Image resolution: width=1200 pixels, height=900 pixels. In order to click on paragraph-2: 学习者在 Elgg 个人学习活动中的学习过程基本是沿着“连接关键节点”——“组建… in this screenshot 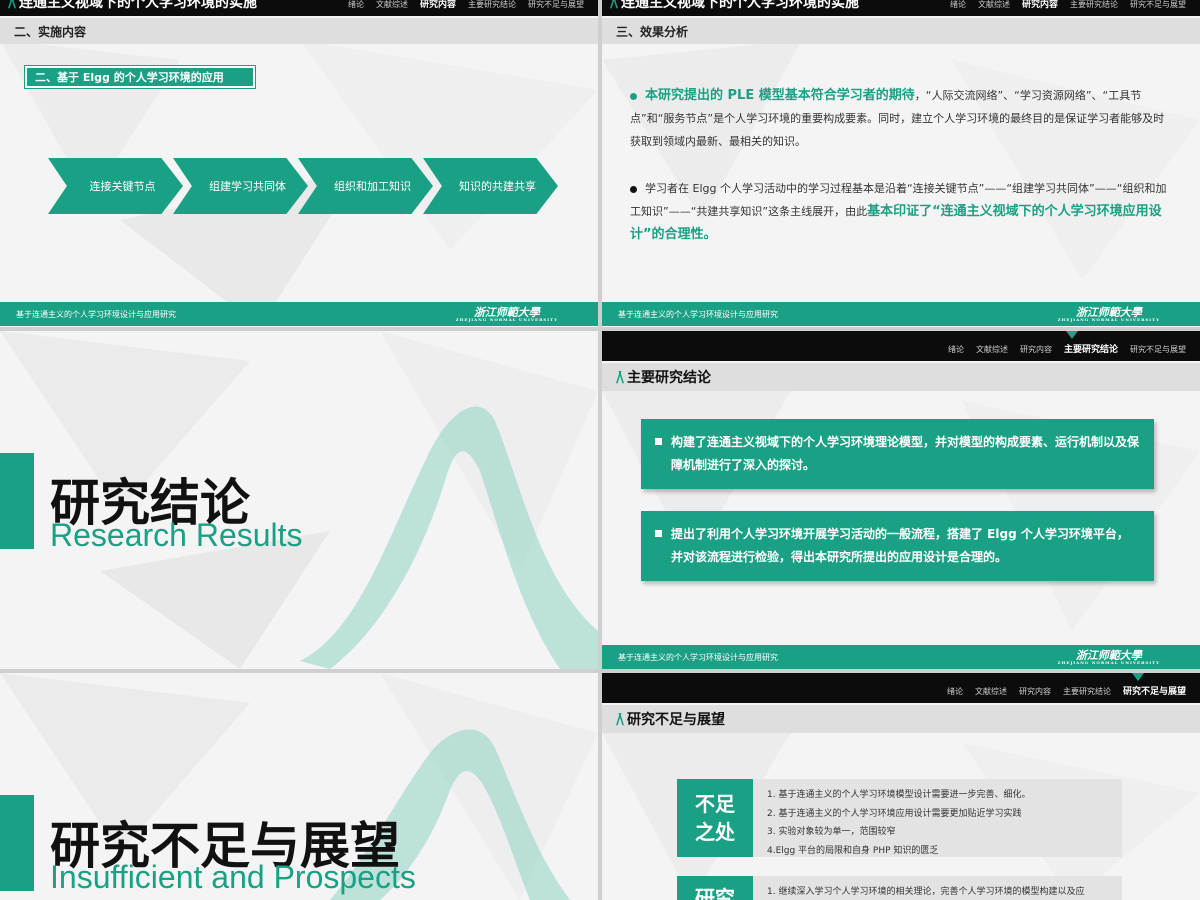, I will do `click(898, 212)`.